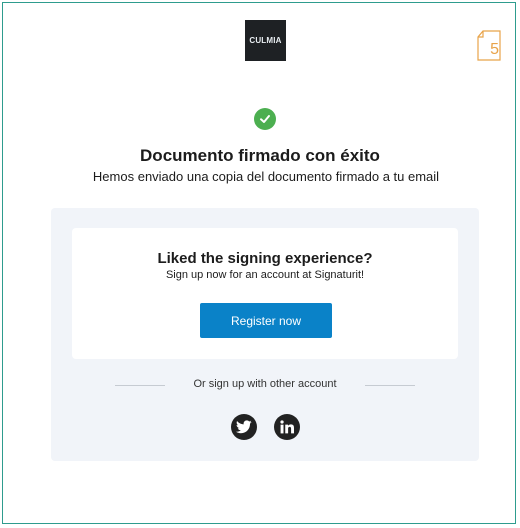  I want to click on alt-signup-text: Or sign up with other account, so click(265, 384).